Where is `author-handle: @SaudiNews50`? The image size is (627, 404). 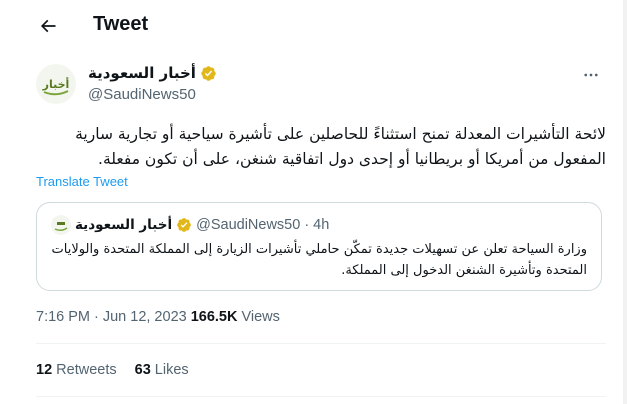
author-handle: @SaudiNews50 is located at coordinates (152, 94).